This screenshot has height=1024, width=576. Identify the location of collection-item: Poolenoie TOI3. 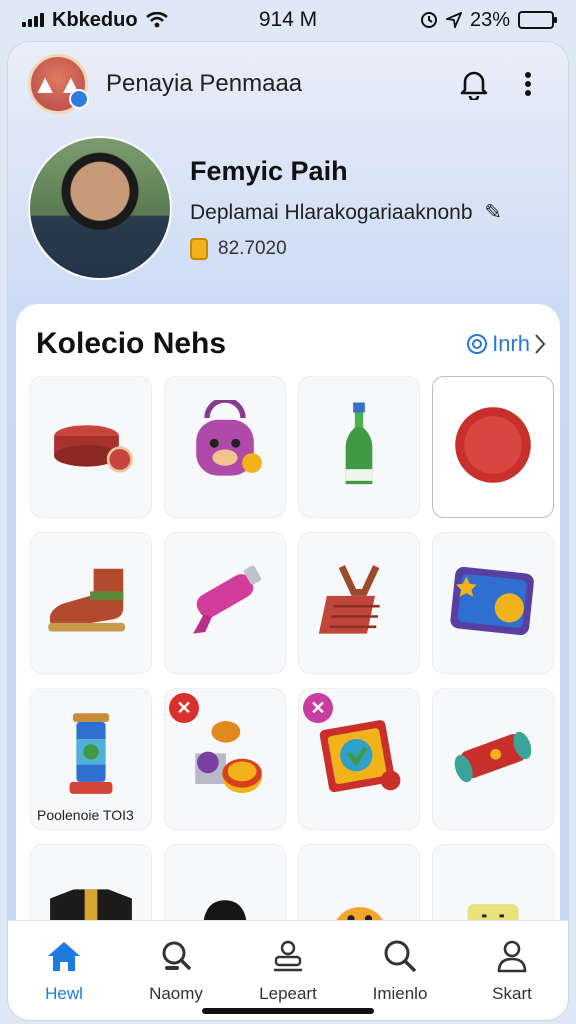
(91, 759).